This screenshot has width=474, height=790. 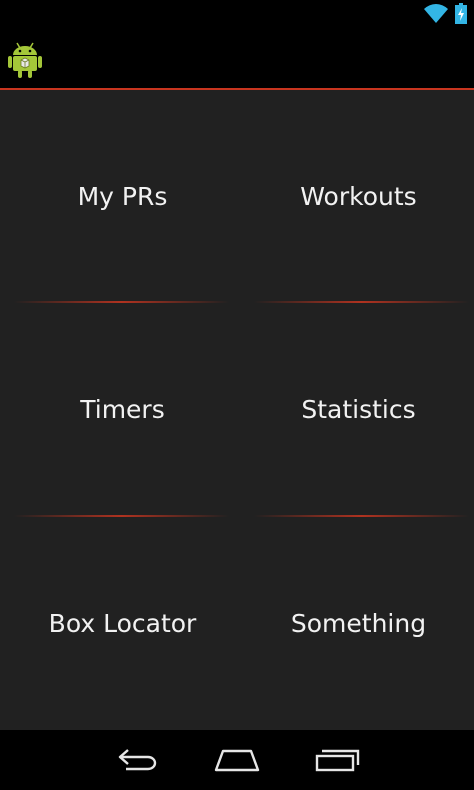 I want to click on menu-item-something: Something, so click(x=357, y=623).